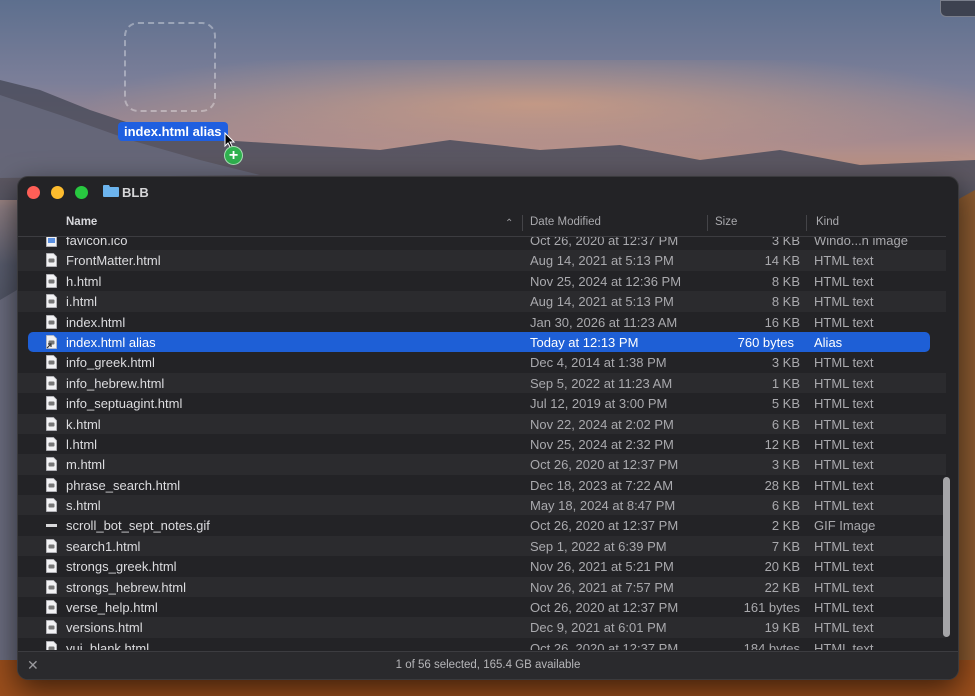  I want to click on file-name: s.html, so click(83, 506).